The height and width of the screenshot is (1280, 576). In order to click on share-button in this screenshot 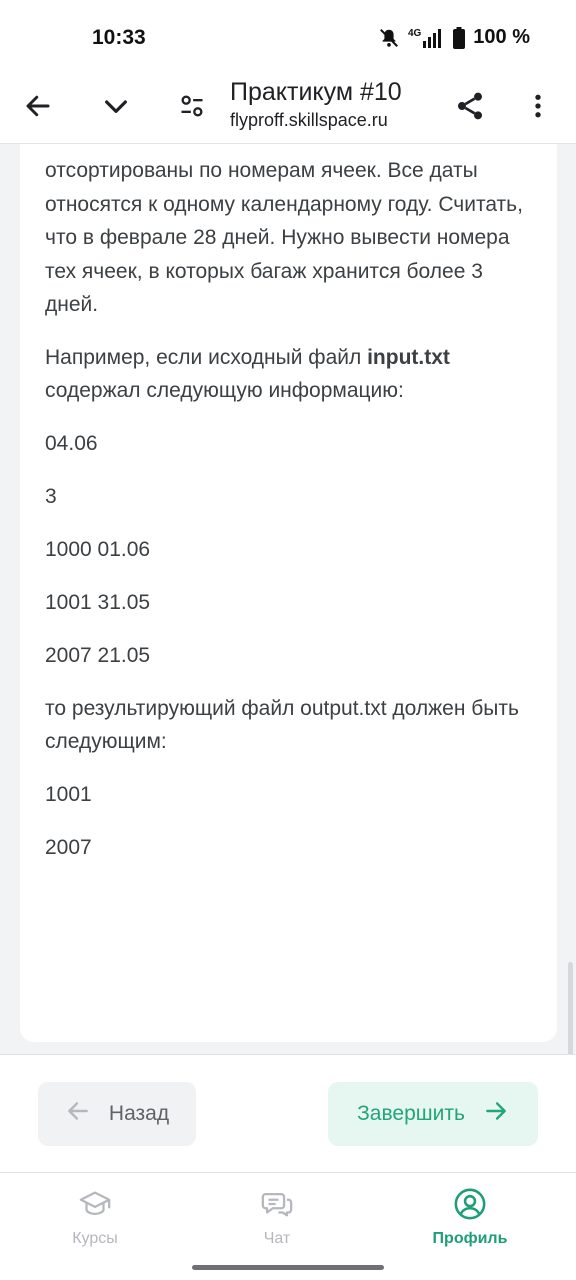, I will do `click(470, 108)`.